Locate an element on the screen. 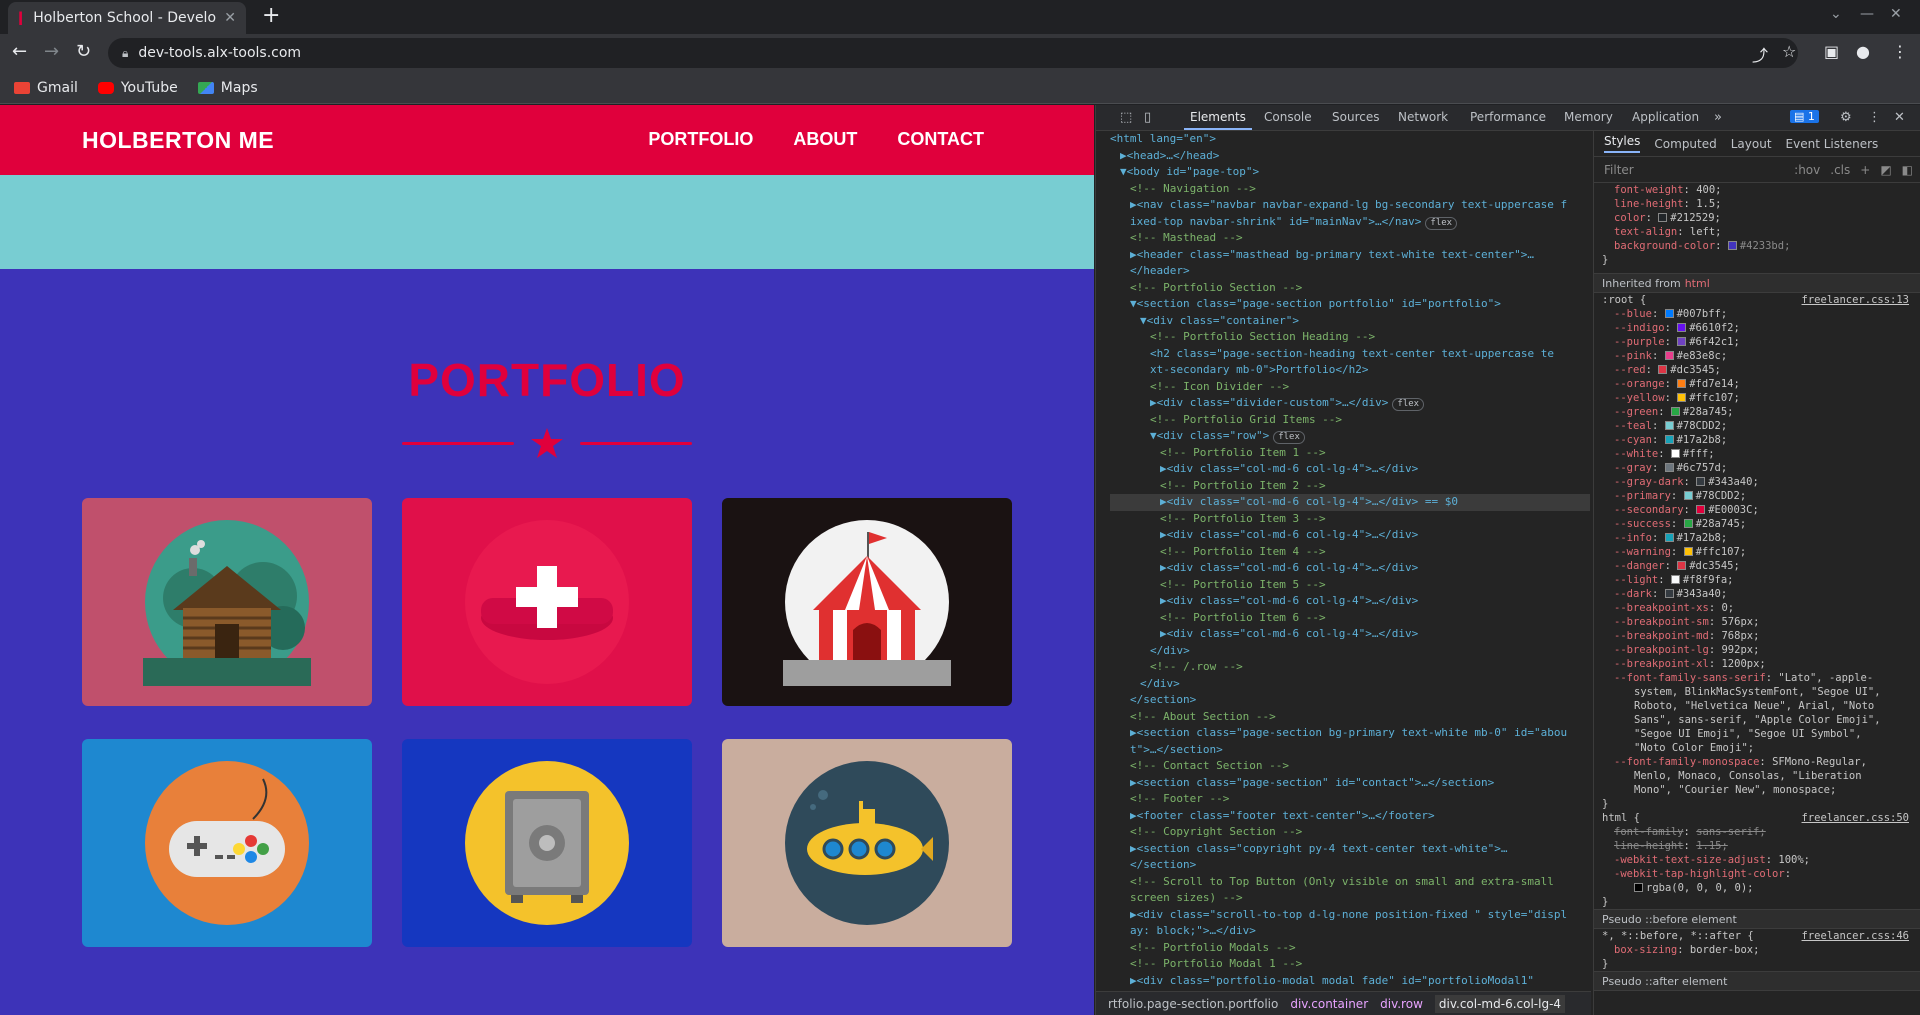 The image size is (1920, 1015). devtools-tab-console: Console is located at coordinates (1288, 117).